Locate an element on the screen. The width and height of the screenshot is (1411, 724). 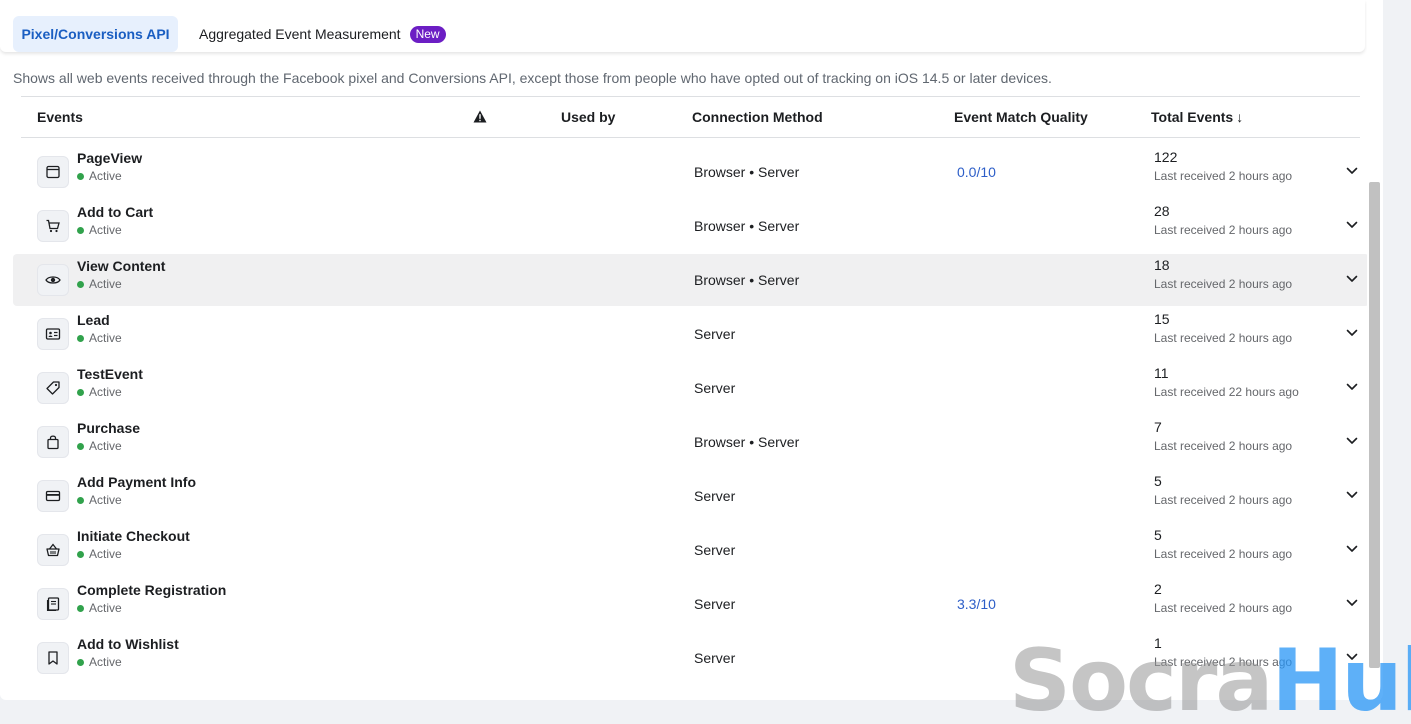
tab-label: Aggregated Event Measurement is located at coordinates (300, 34).